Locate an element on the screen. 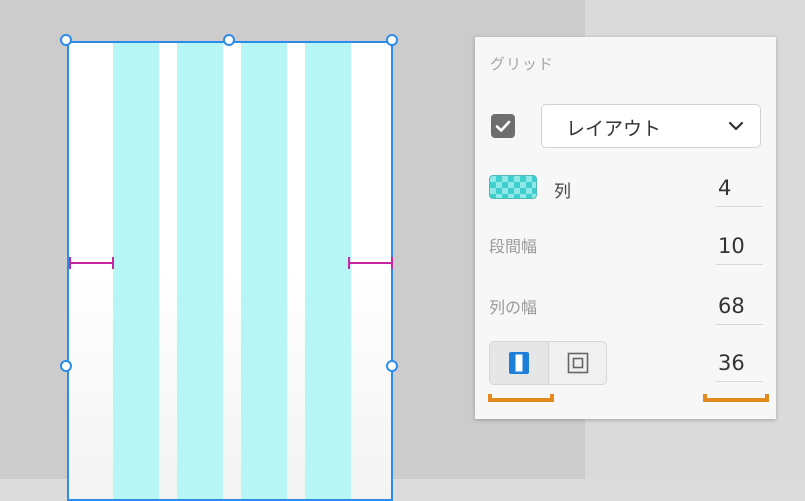 The width and height of the screenshot is (805, 501). columns-input: 4 is located at coordinates (739, 189).